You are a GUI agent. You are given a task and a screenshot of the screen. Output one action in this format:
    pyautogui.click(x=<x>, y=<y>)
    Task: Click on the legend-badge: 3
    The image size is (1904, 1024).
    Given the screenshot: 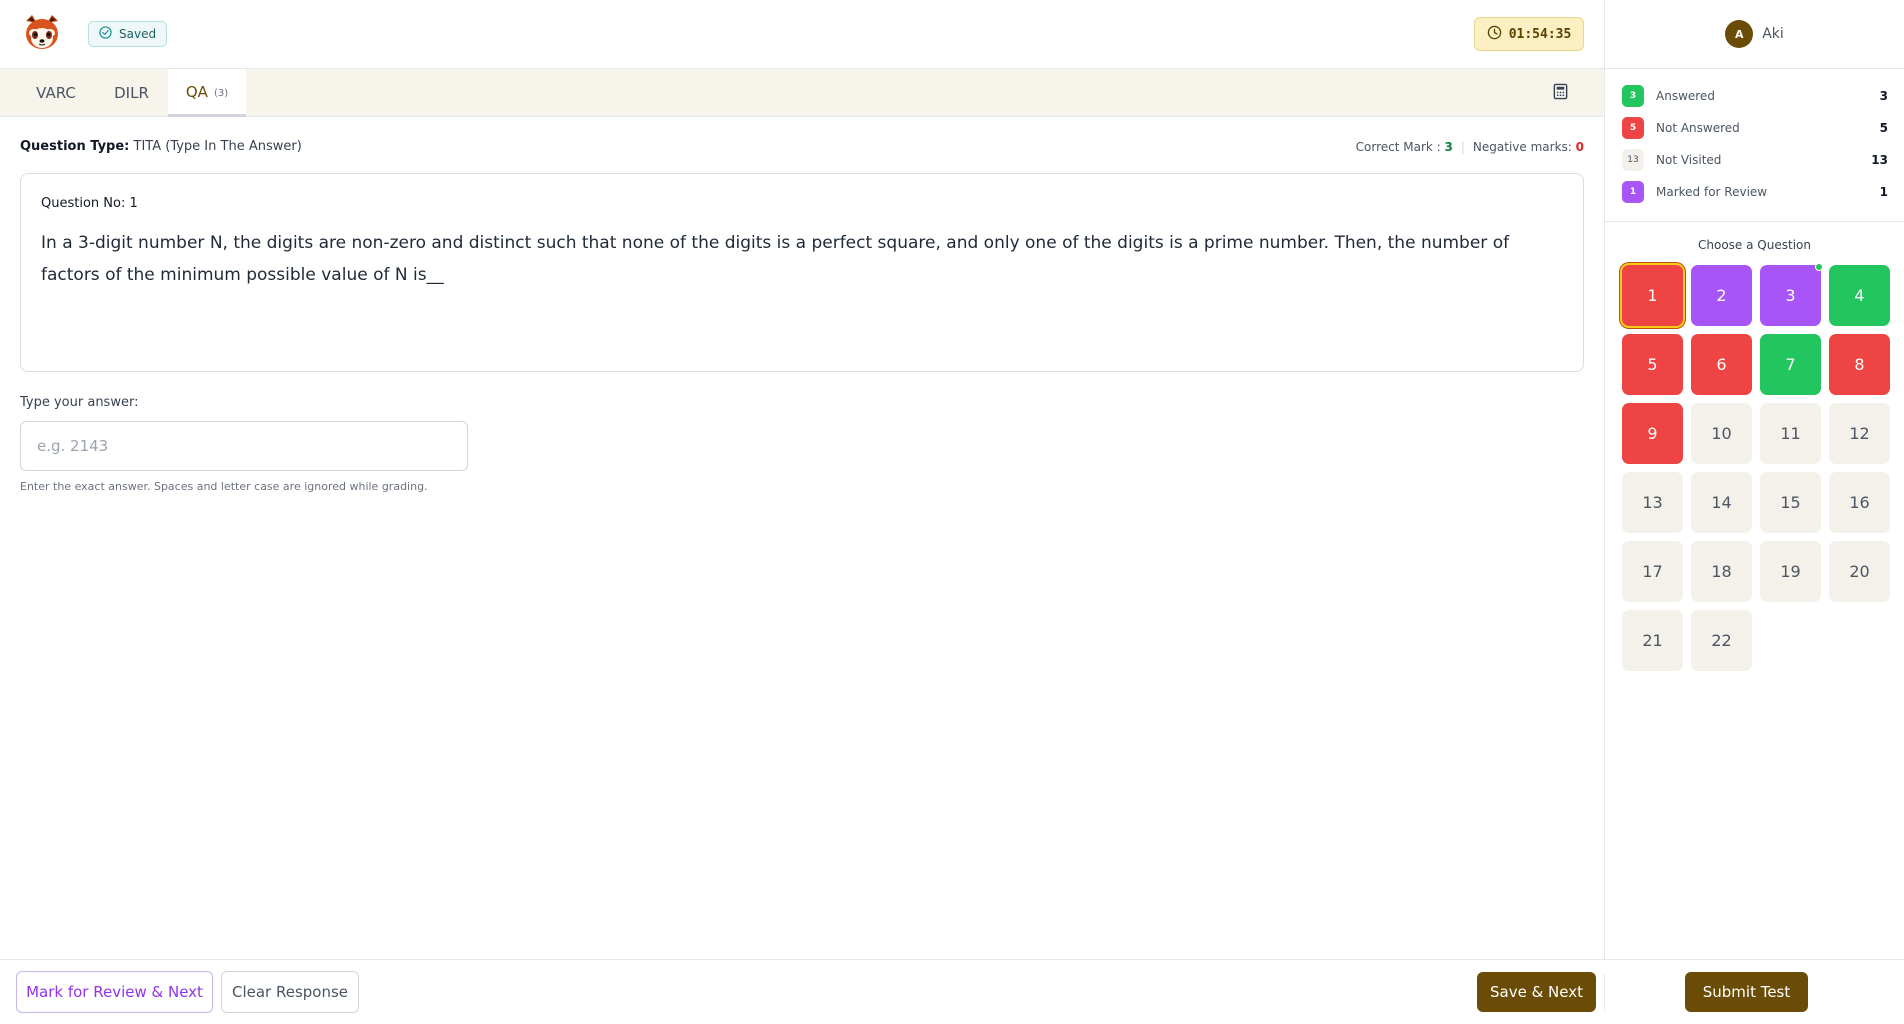 What is the action you would take?
    pyautogui.click(x=1633, y=96)
    